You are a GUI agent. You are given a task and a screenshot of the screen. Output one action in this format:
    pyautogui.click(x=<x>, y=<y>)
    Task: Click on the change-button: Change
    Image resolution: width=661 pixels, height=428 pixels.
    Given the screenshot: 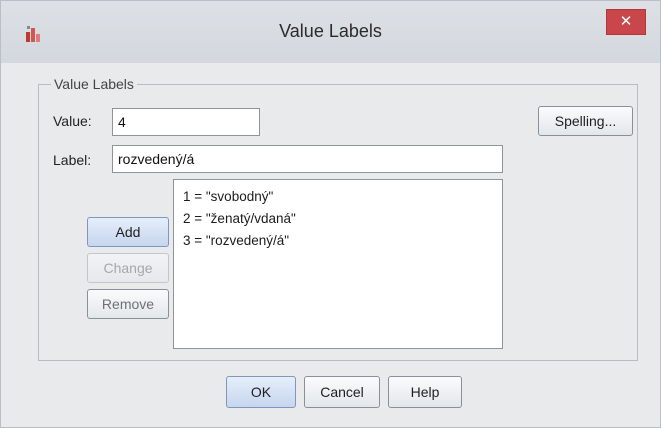 What is the action you would take?
    pyautogui.click(x=128, y=268)
    